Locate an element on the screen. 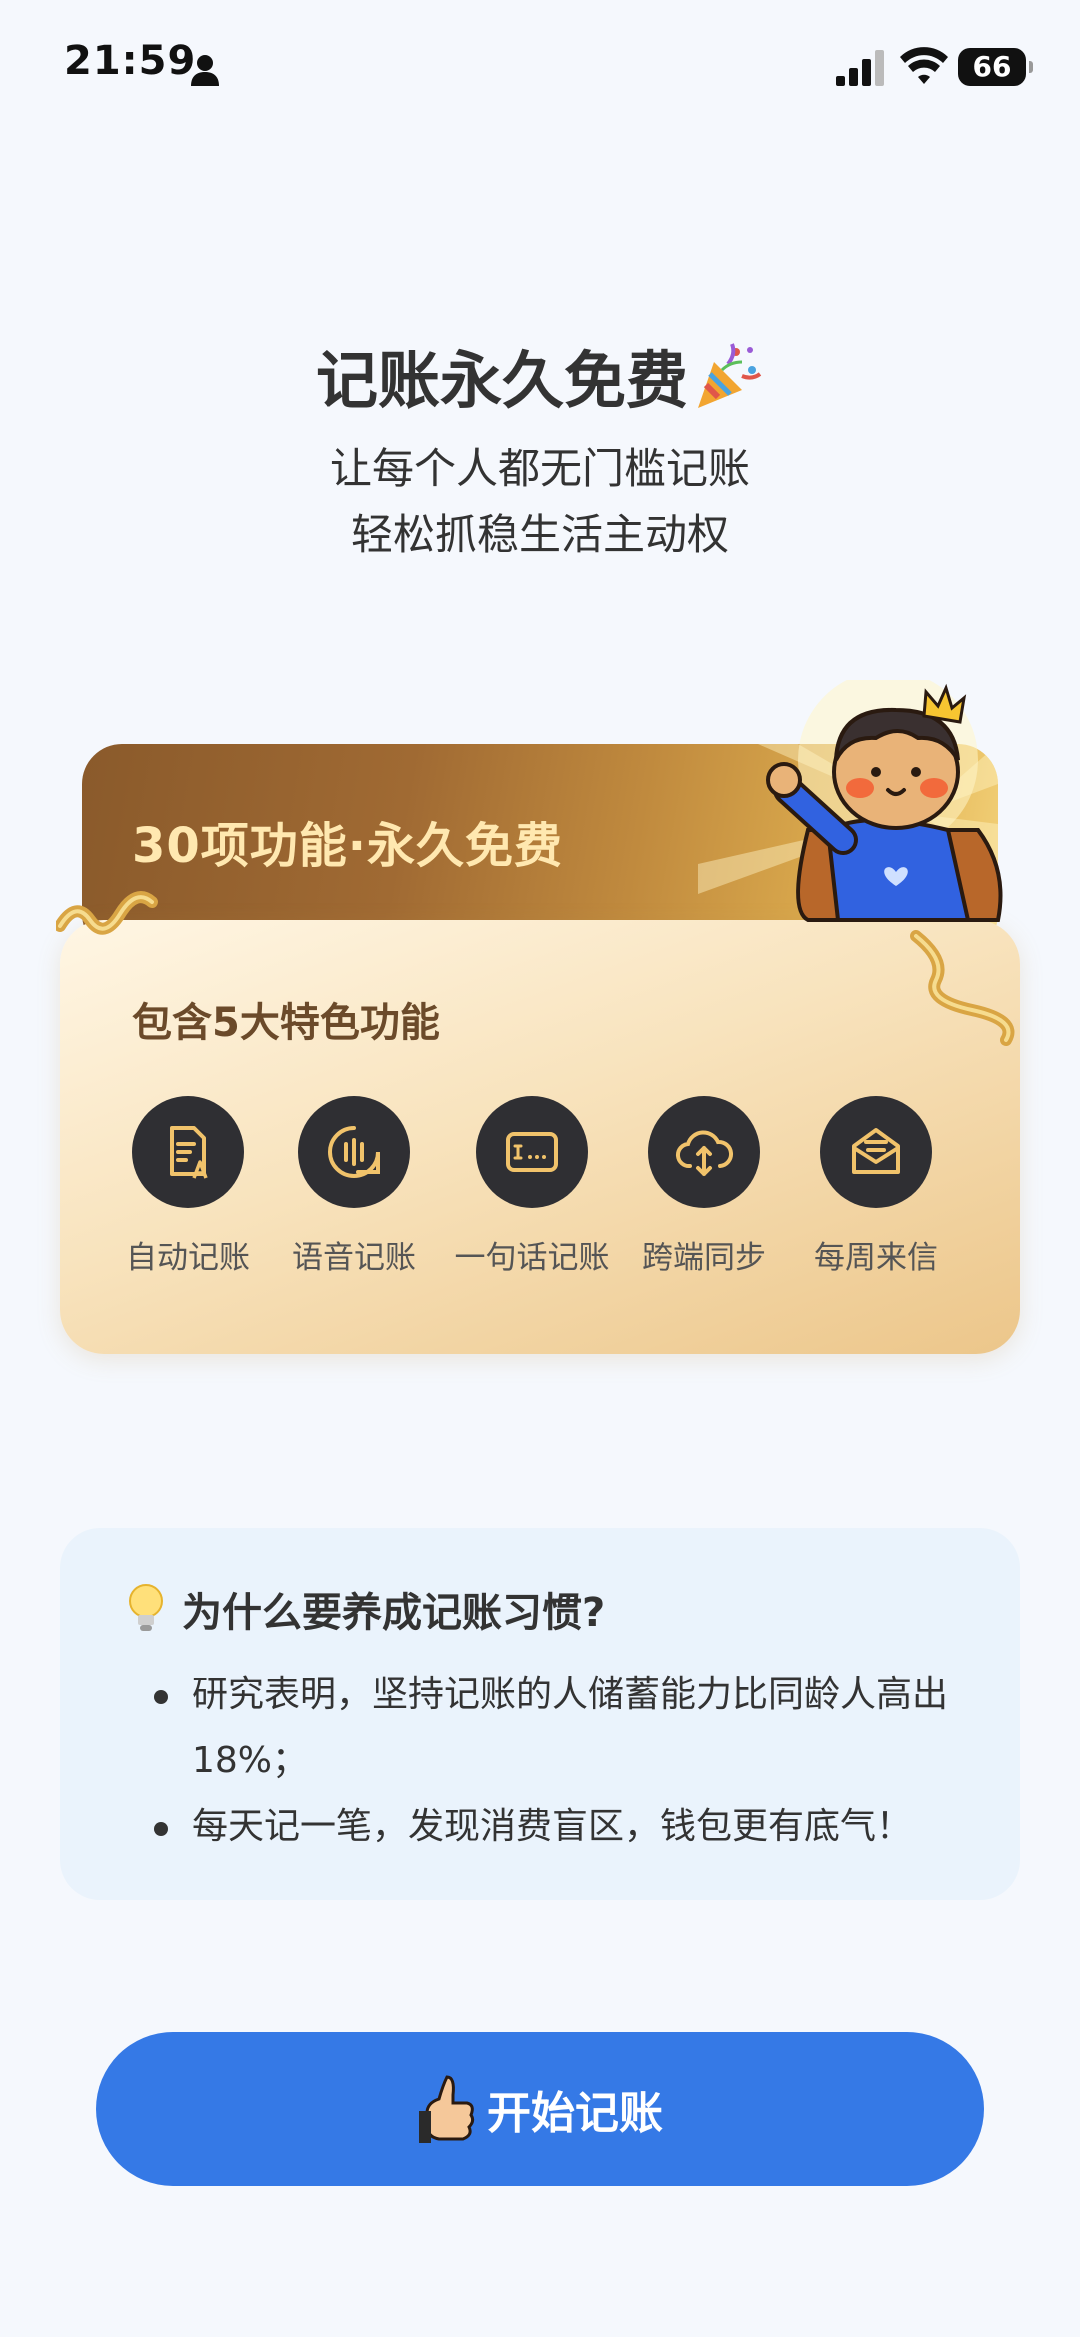  feature-sentence-bookkeeping: 一句话记账 is located at coordinates (532, 1186).